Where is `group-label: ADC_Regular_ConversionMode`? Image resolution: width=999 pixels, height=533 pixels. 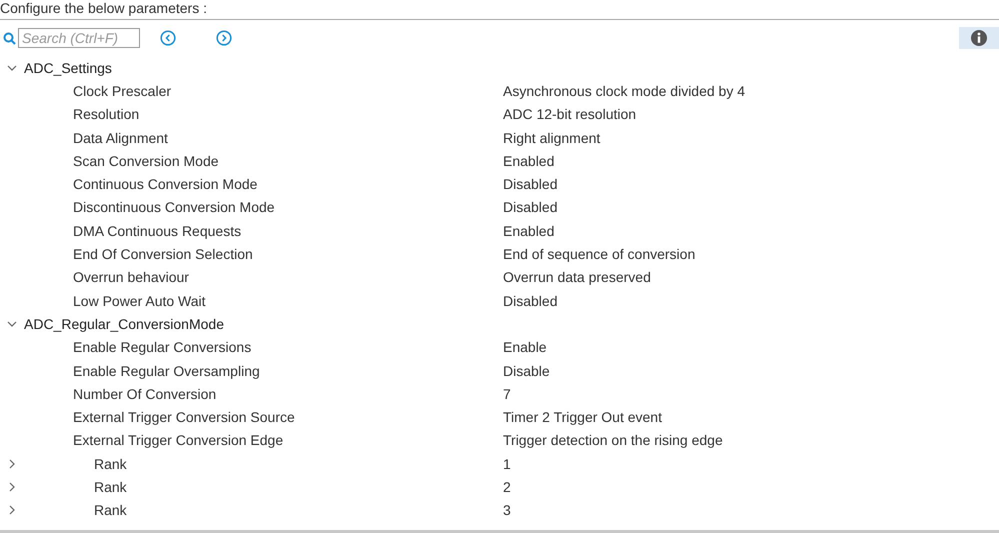
group-label: ADC_Regular_ConversionMode is located at coordinates (124, 324).